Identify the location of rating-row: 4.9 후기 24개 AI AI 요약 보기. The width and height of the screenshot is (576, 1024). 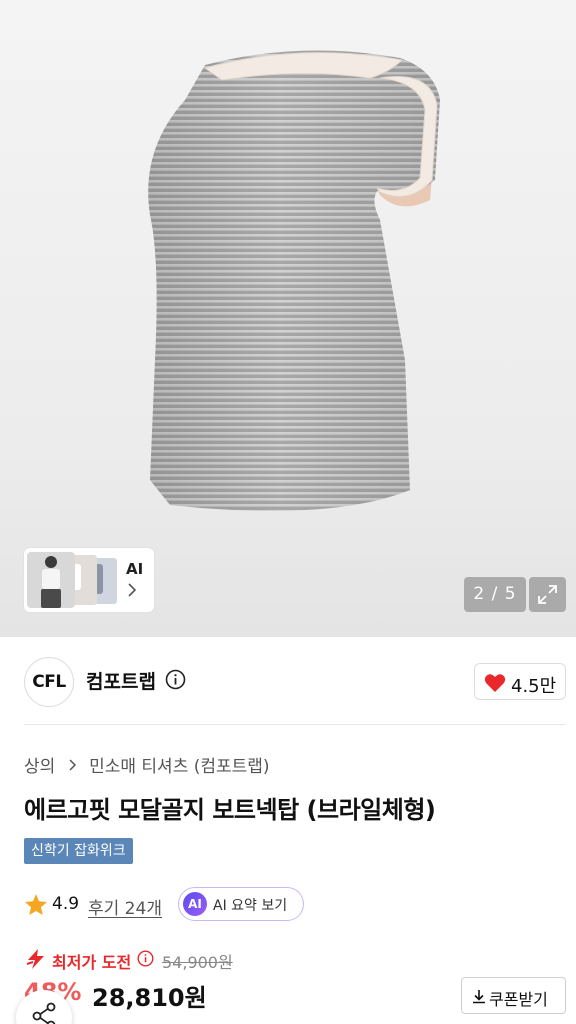
(224, 905).